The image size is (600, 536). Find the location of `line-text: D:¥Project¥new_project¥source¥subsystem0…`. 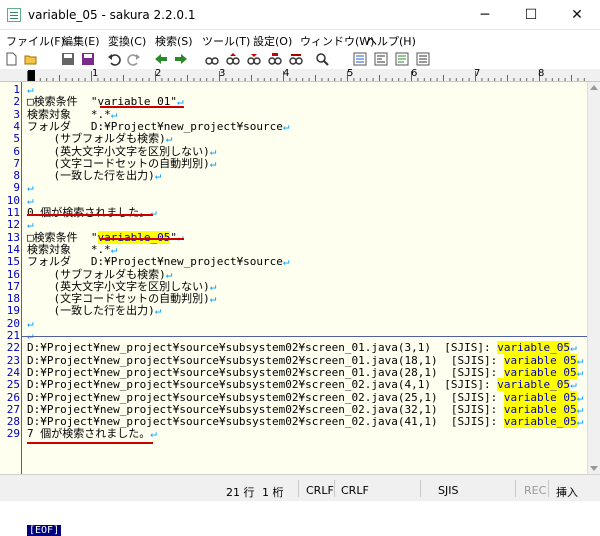

line-text: D:¥Project¥new_project¥source¥subsystem0… is located at coordinates (262, 385).